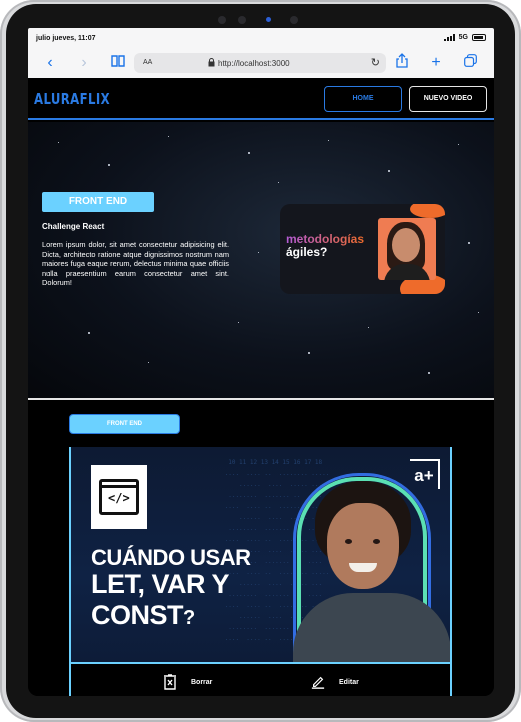 This screenshot has height=722, width=521. I want to click on new-tab-icon: +, so click(436, 63).